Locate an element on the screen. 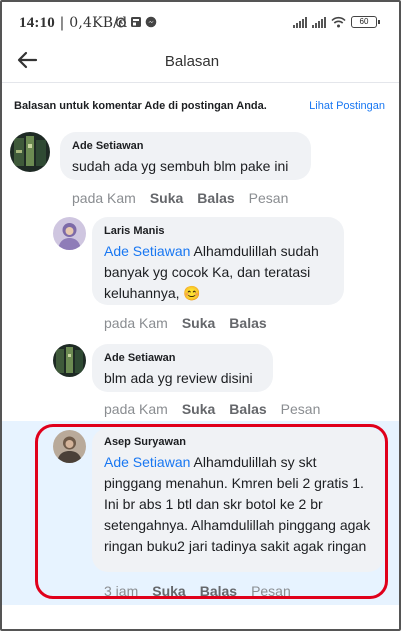  signal-icon is located at coordinates (300, 22).